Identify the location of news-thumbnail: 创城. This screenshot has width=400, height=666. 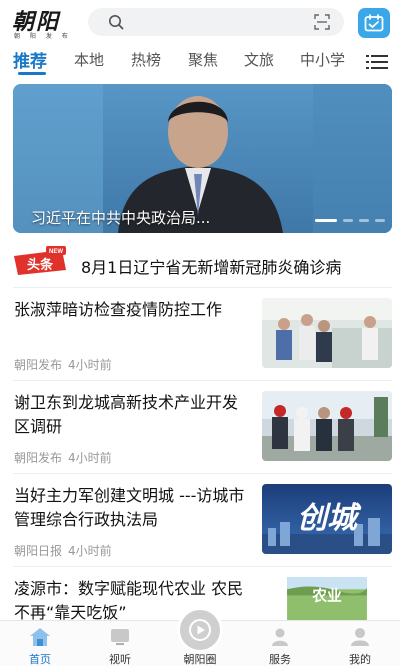
(327, 519).